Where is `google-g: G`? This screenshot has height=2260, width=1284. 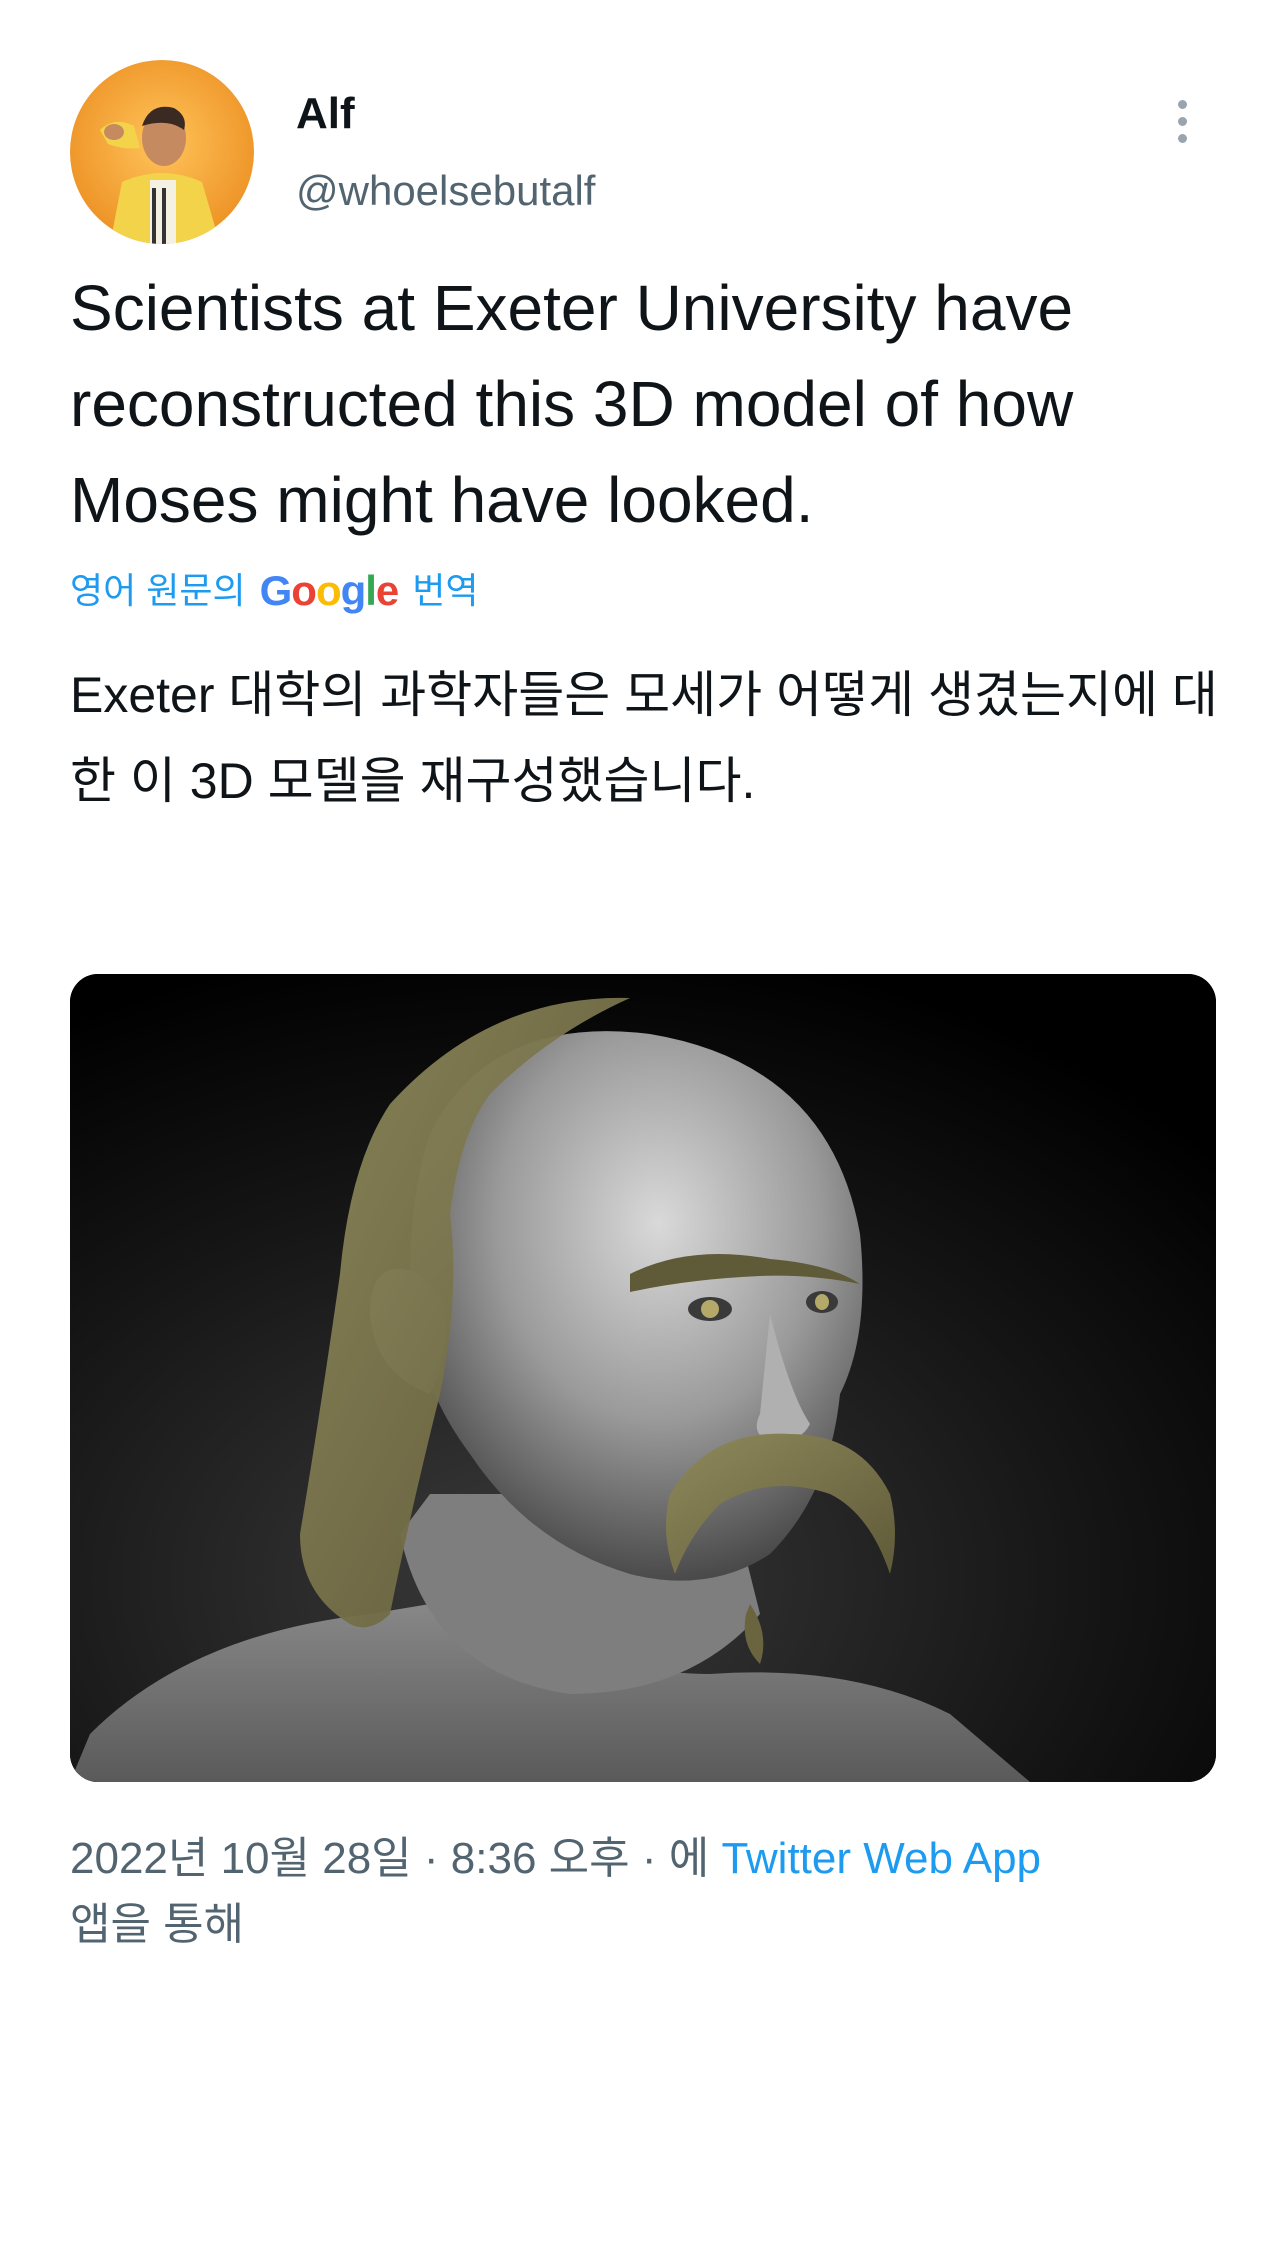
google-g: G is located at coordinates (276, 590).